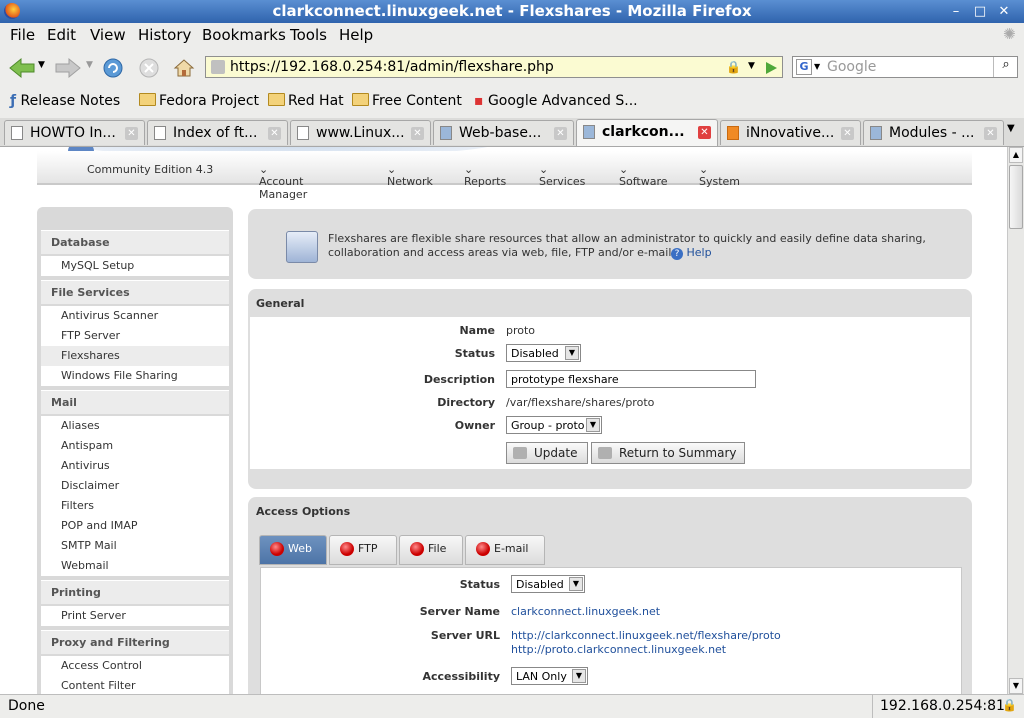  I want to click on tab-clarkconnect: clarkcon... ✕, so click(647, 132).